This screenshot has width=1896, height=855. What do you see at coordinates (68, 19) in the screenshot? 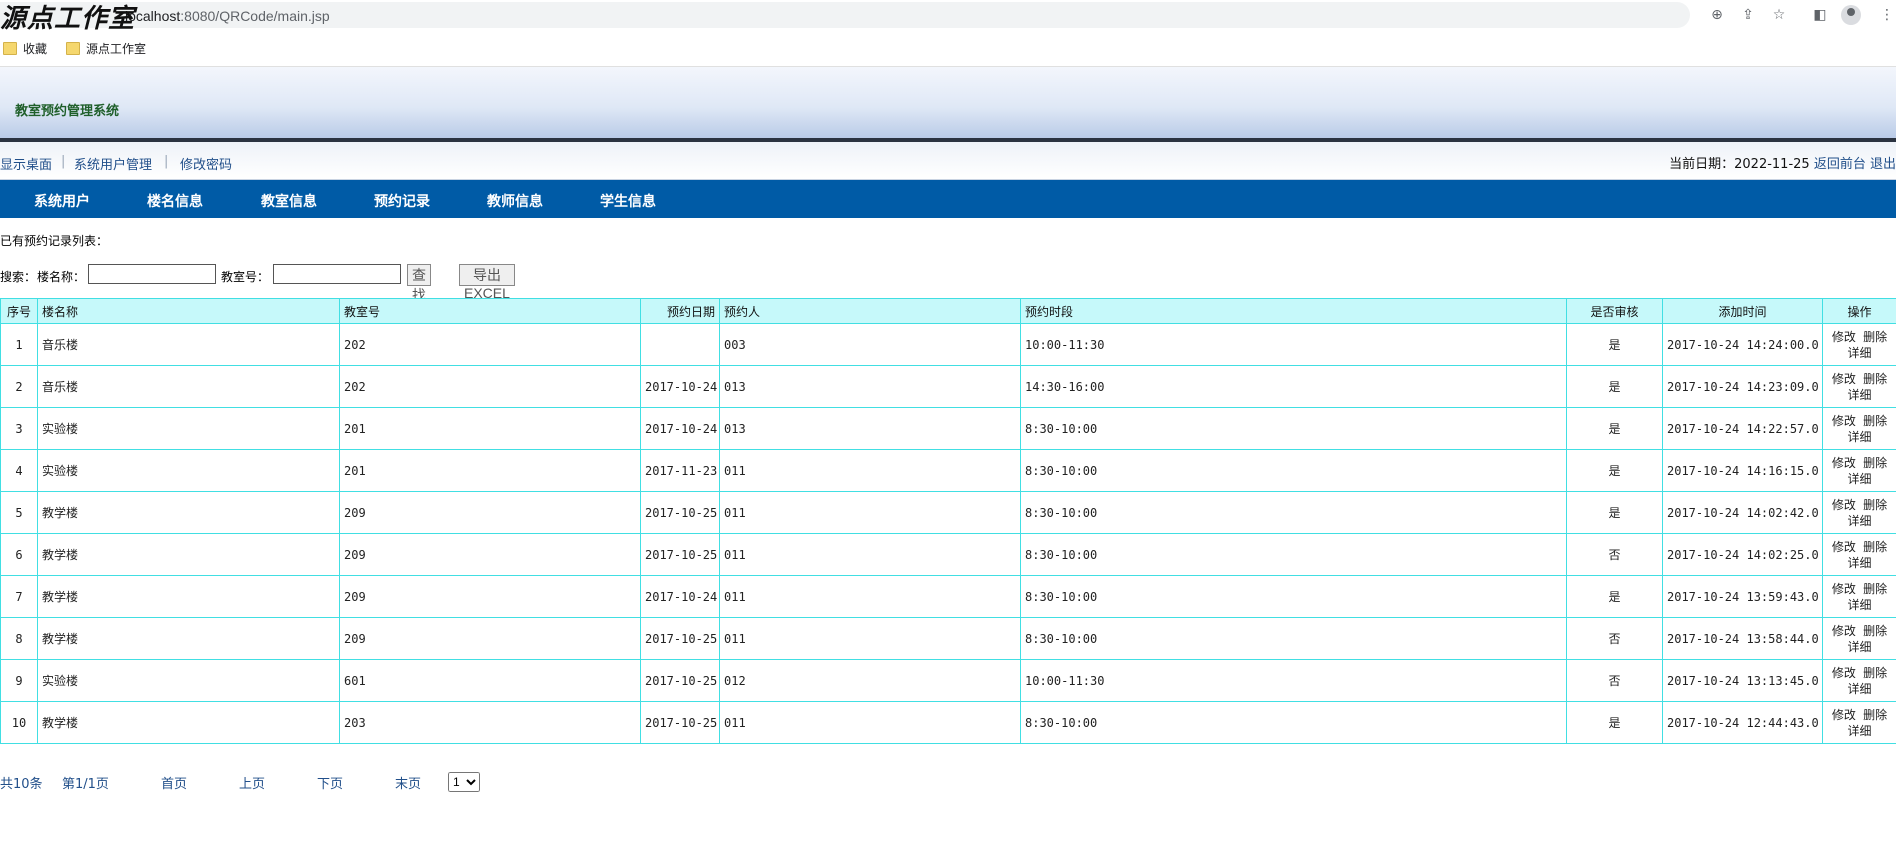
I see `watermark: 源点工作室` at bounding box center [68, 19].